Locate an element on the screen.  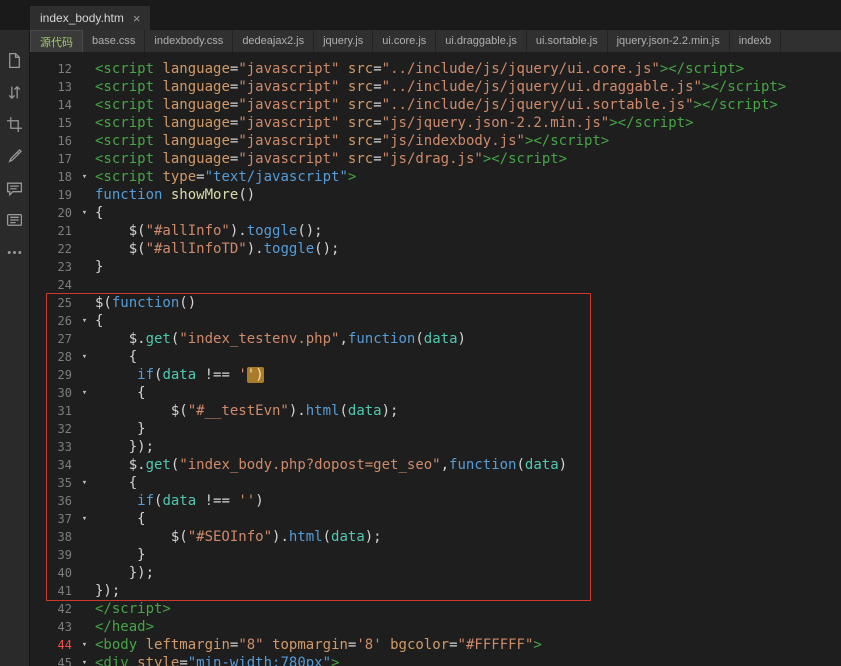
code-line-43: 43 </head> is located at coordinates (435, 627).